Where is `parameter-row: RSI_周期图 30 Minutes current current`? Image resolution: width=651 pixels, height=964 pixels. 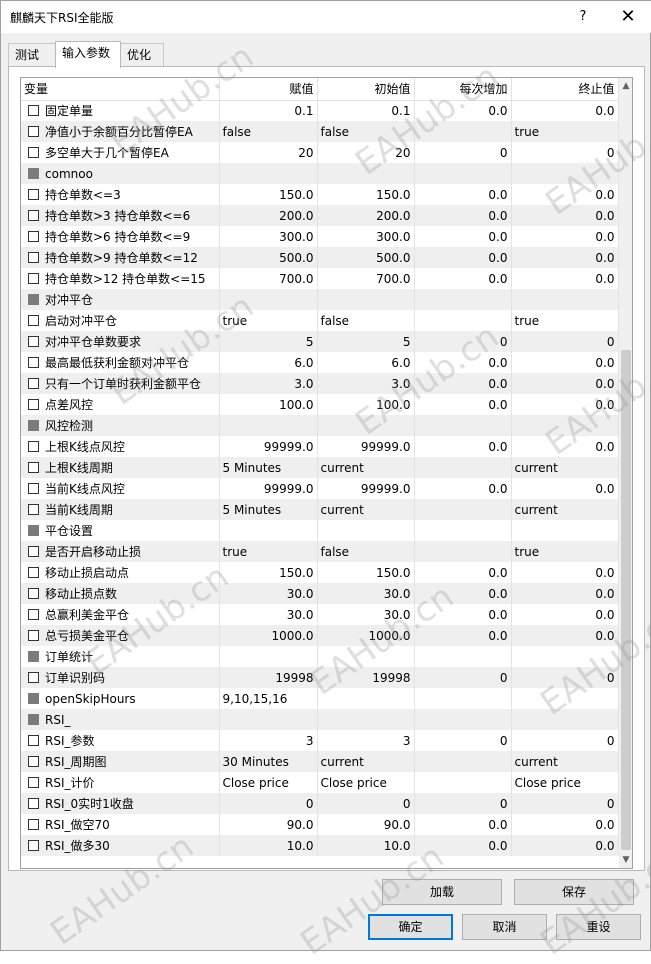 parameter-row: RSI_周期图 30 Minutes current current is located at coordinates (320, 761).